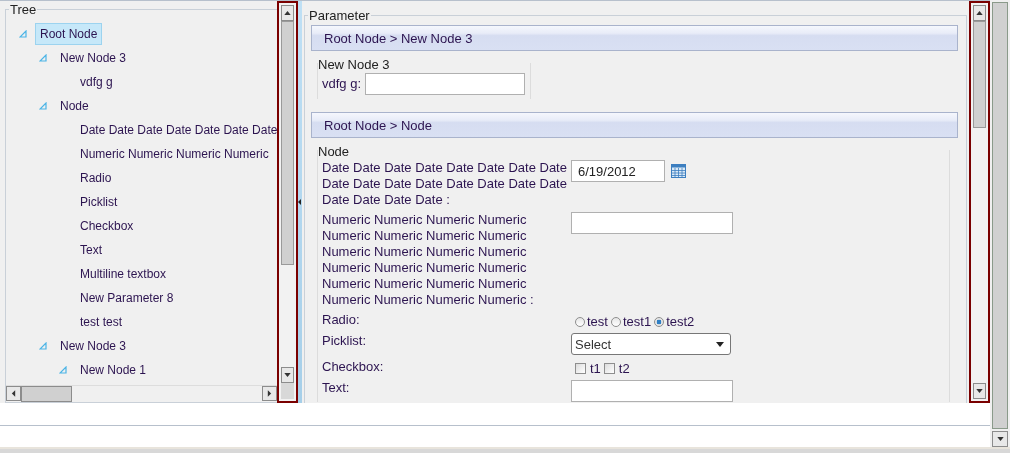  Describe the element at coordinates (74, 106) in the screenshot. I see `tree-node: Node` at that location.